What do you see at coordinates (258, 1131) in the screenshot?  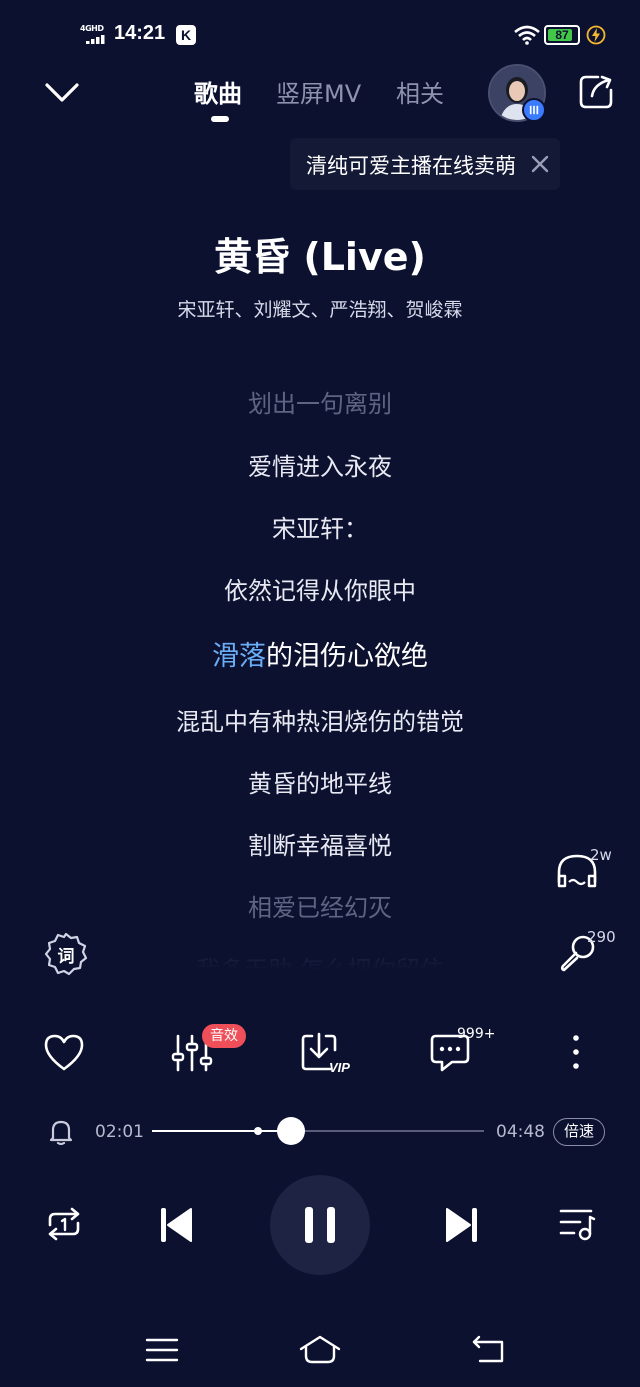 I see `progress-buffer-dot` at bounding box center [258, 1131].